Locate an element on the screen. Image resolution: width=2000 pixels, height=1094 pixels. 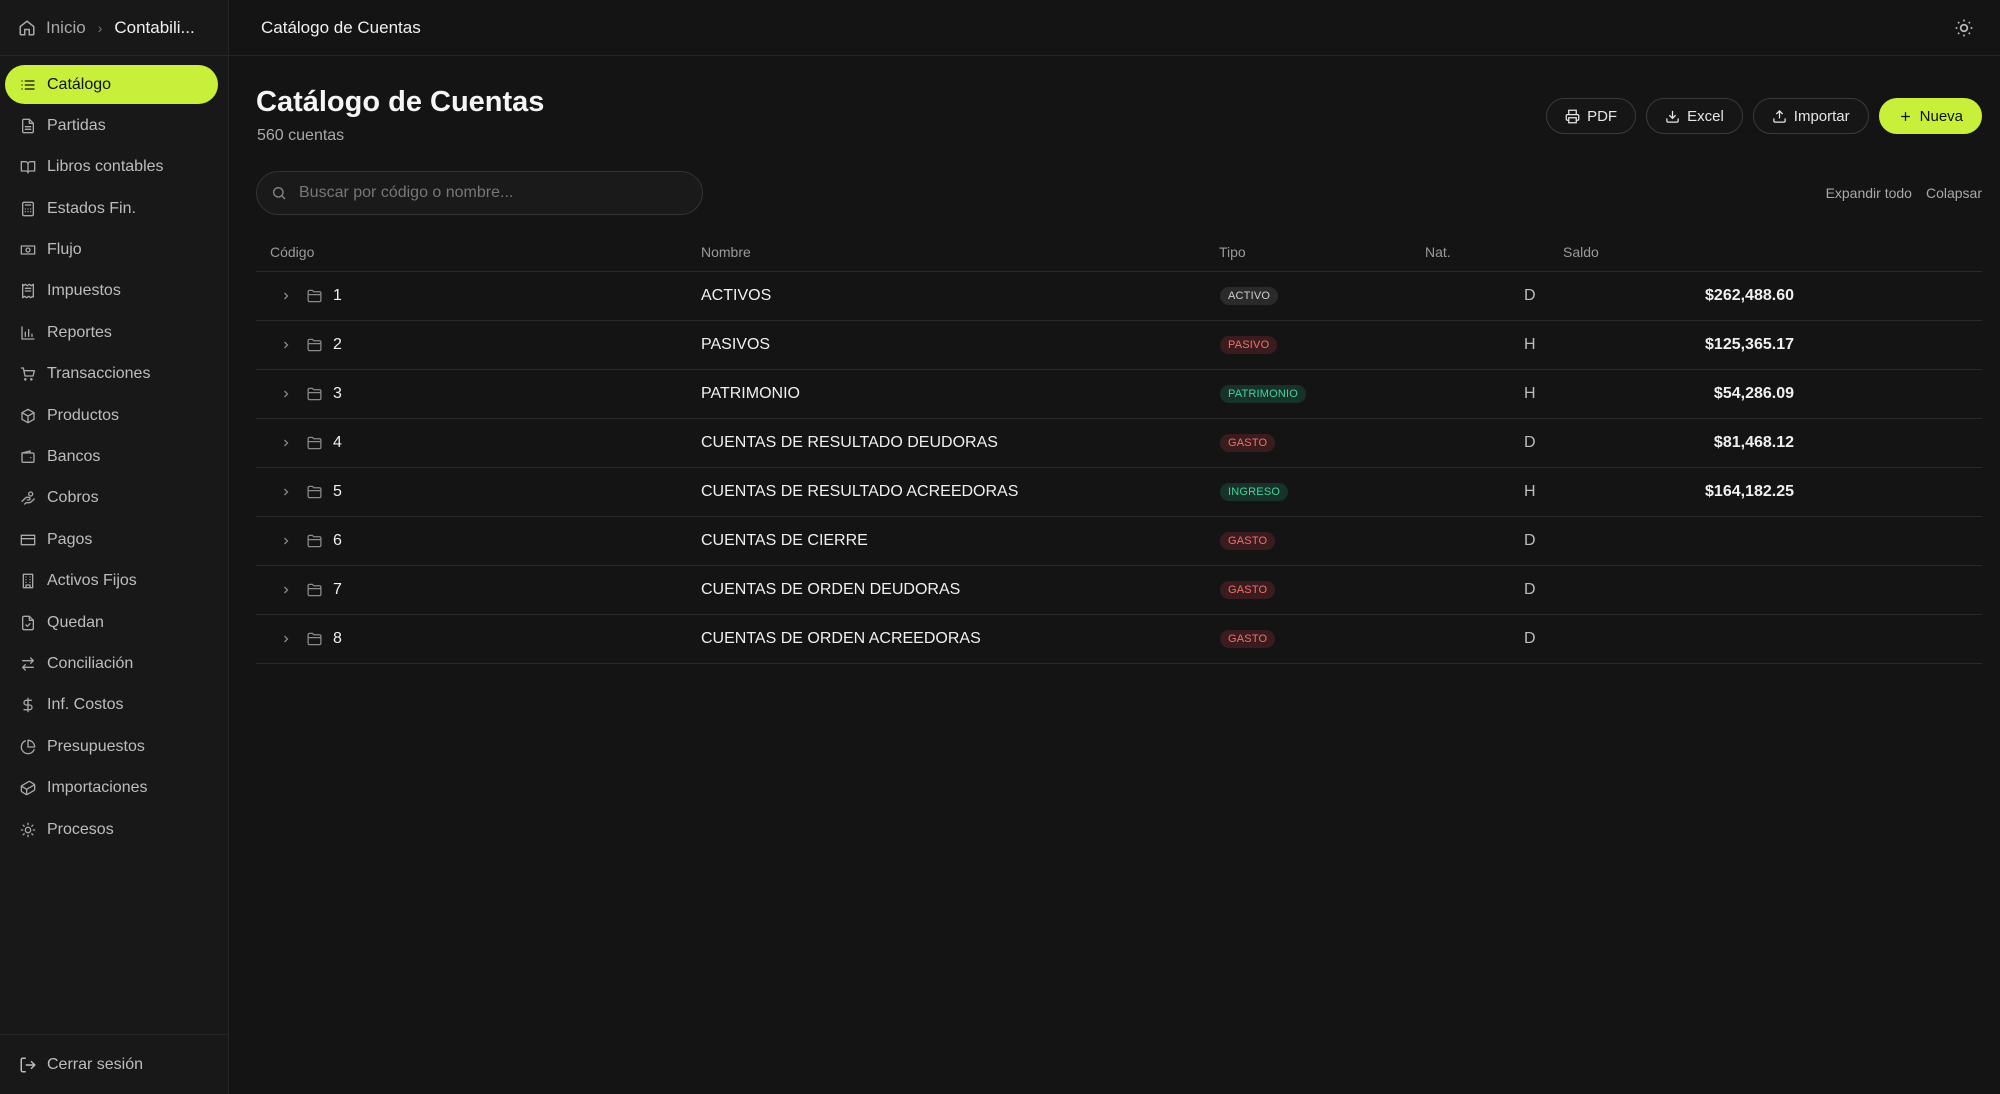
sidebar-item-conciliación: Conciliación is located at coordinates (111, 663).